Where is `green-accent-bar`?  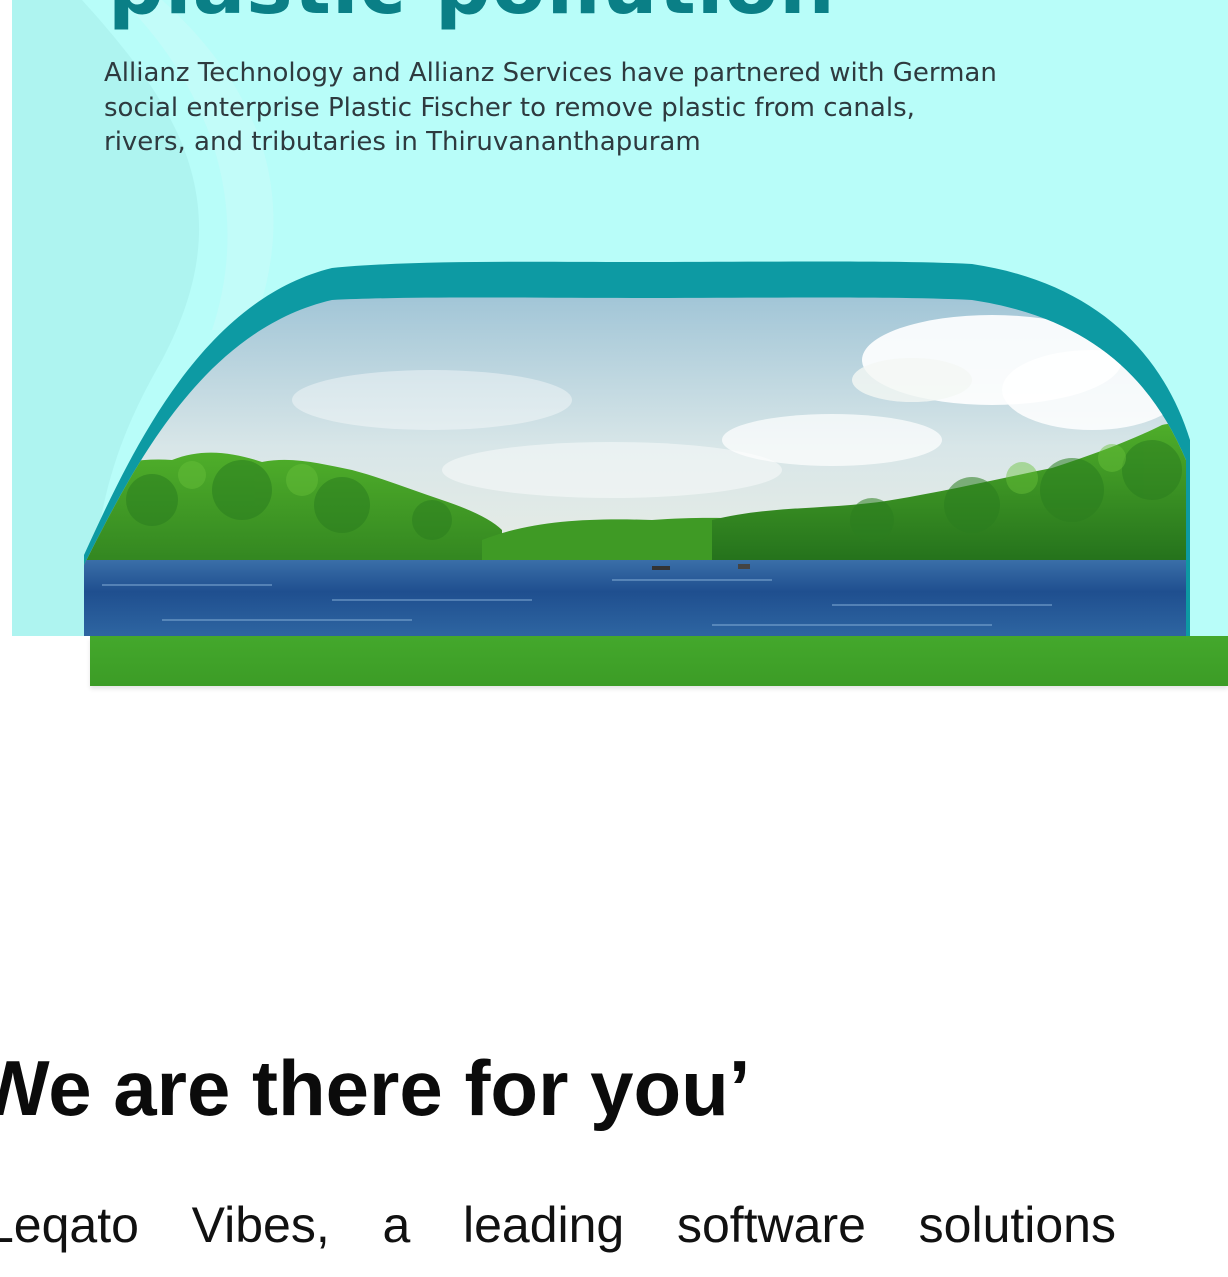
green-accent-bar is located at coordinates (659, 661).